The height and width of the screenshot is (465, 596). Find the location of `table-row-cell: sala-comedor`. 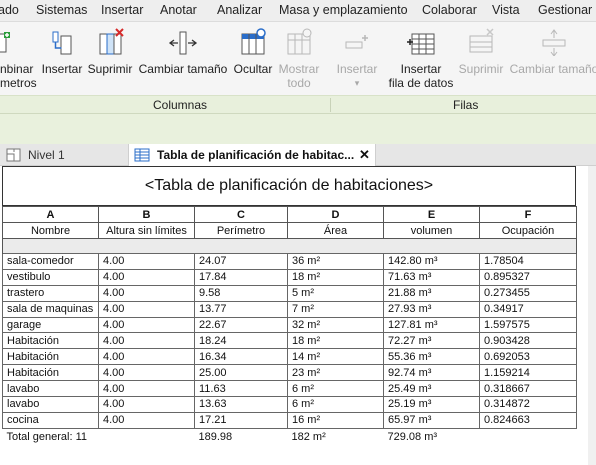

table-row-cell: sala-comedor is located at coordinates (50, 261).